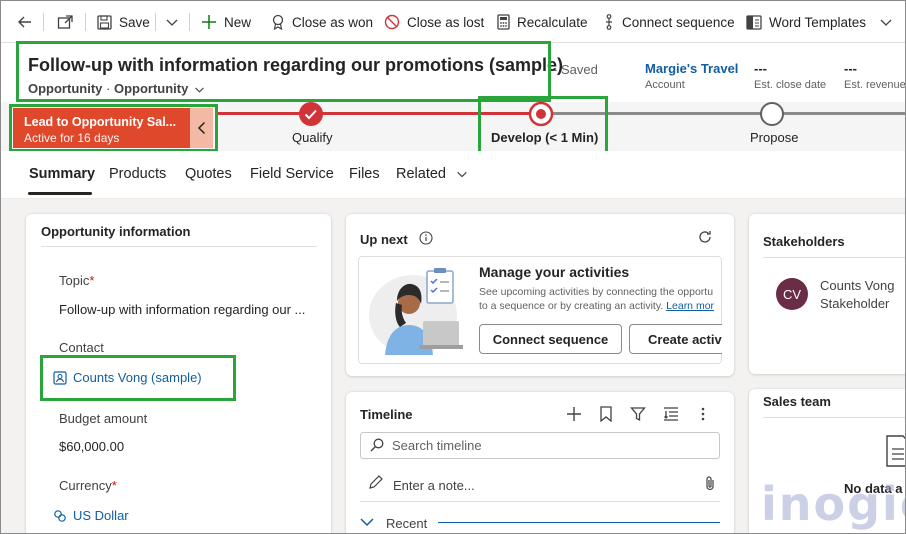 The width and height of the screenshot is (906, 534). Describe the element at coordinates (850, 68) in the screenshot. I see `est-revenue-value: ---` at that location.